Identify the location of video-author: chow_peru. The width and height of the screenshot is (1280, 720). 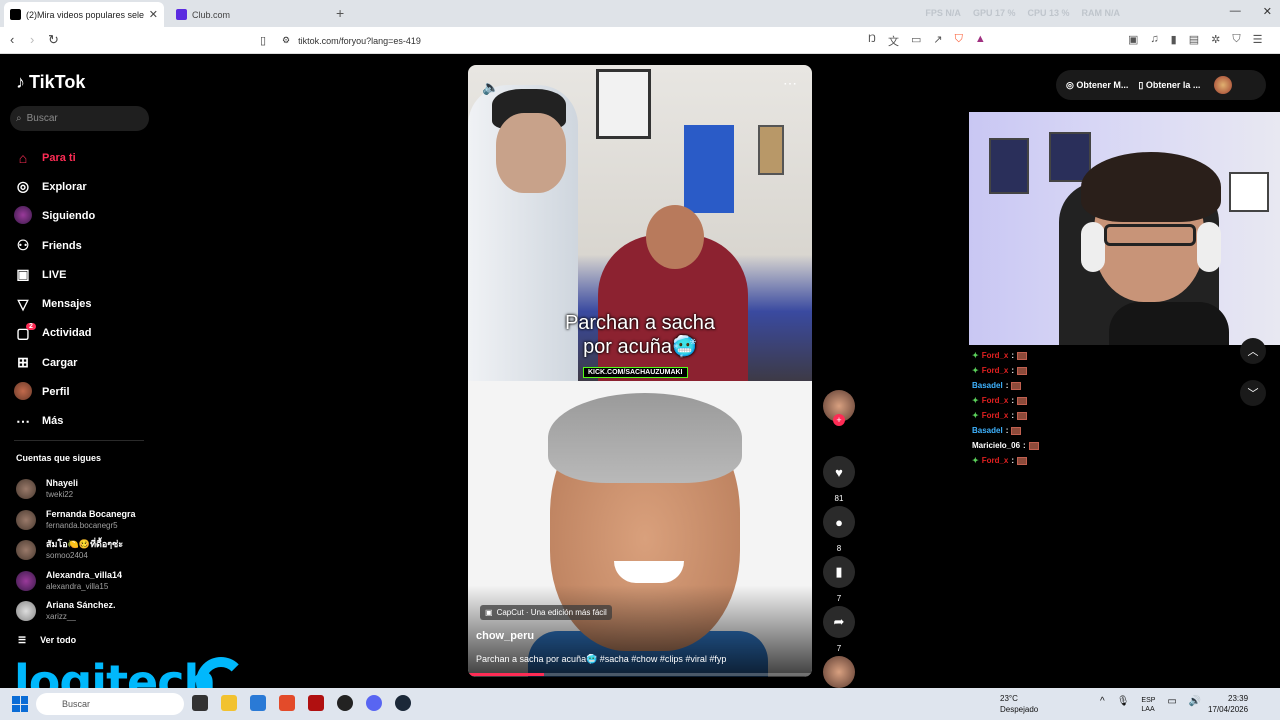
(505, 636).